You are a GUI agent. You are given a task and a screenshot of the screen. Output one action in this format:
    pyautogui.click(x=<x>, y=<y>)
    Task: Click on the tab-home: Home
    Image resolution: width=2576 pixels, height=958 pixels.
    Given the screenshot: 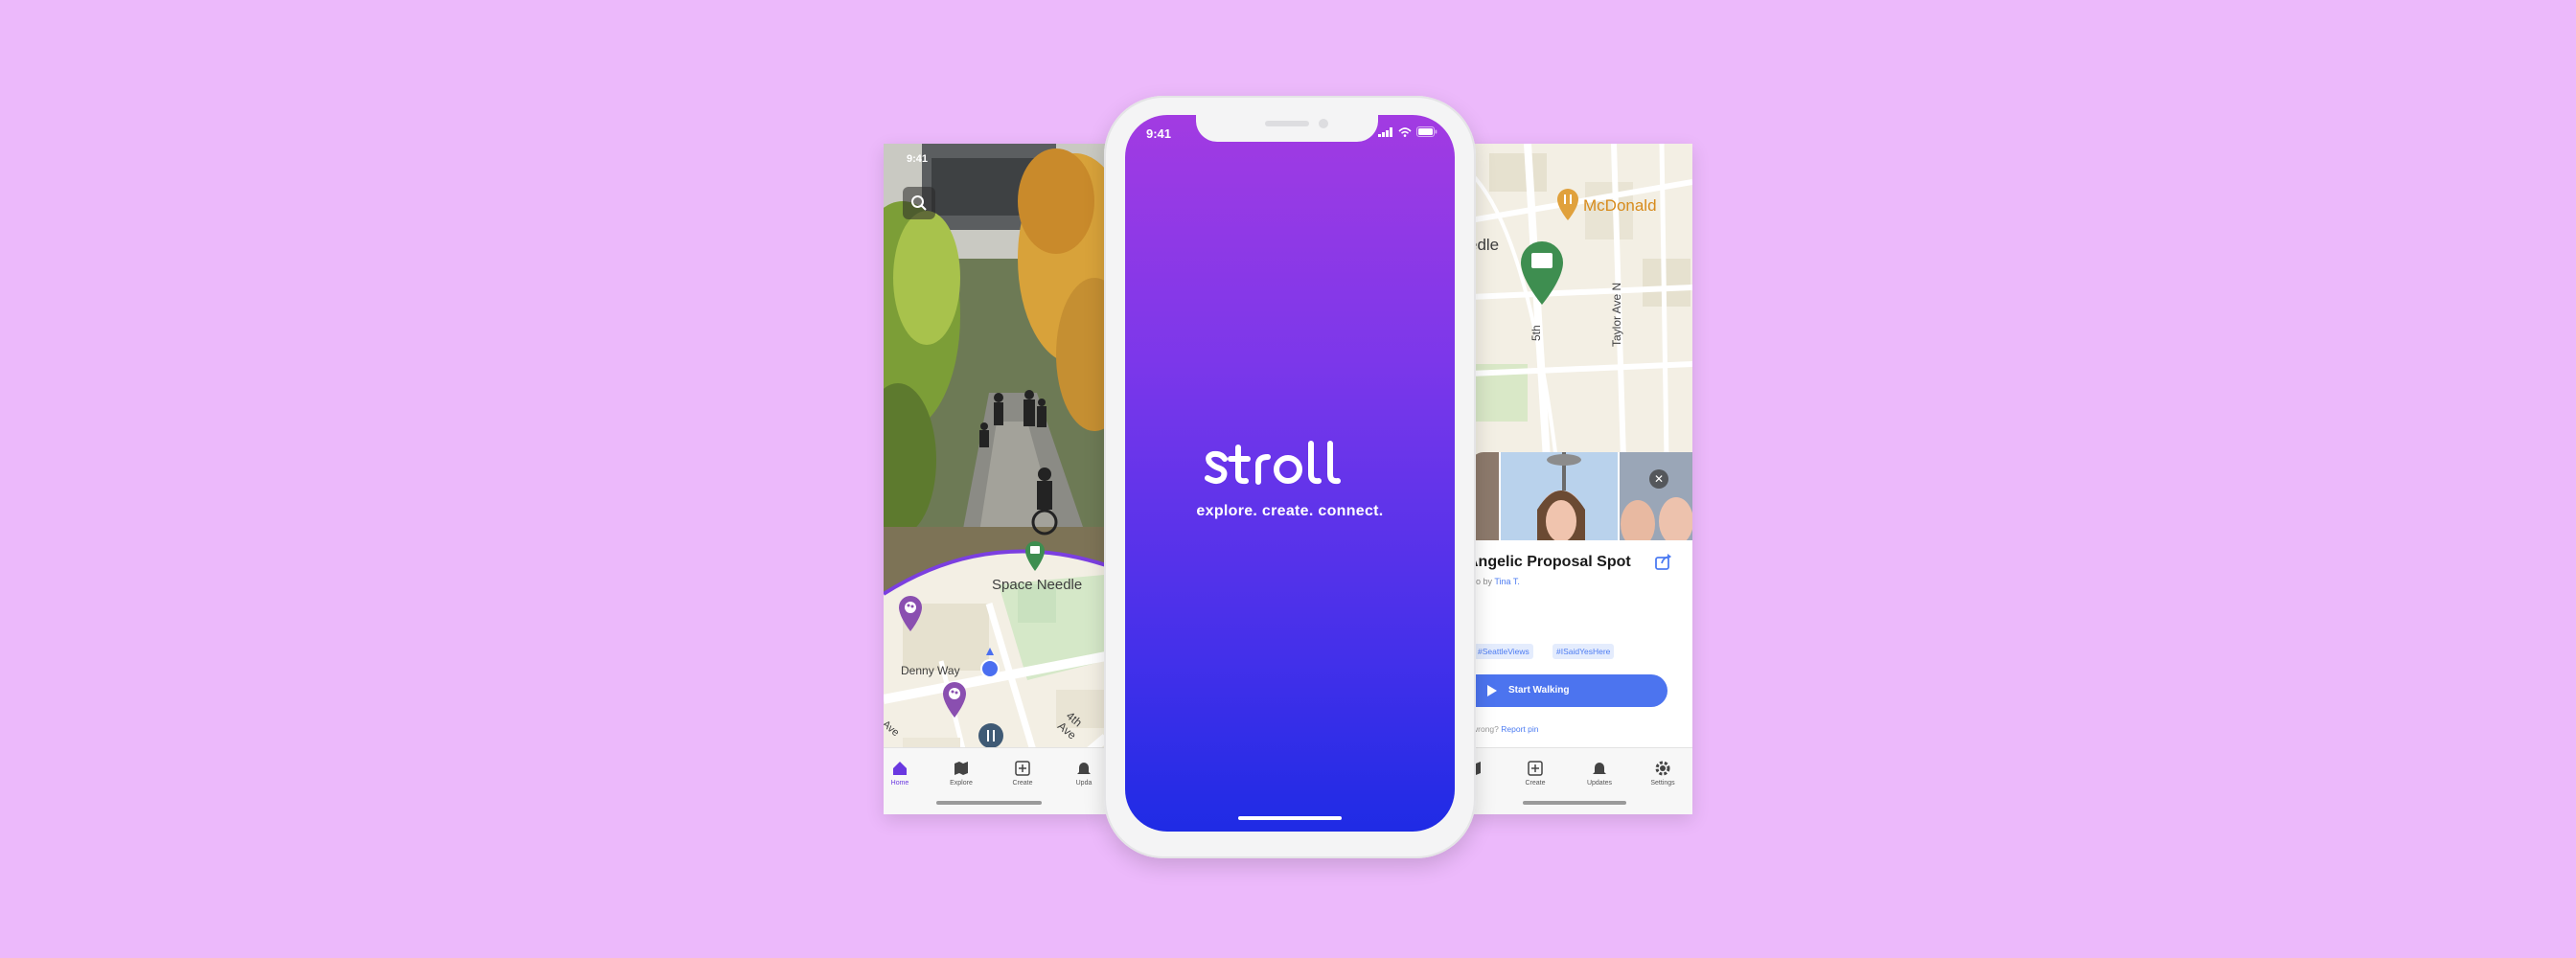 What is the action you would take?
    pyautogui.click(x=905, y=773)
    